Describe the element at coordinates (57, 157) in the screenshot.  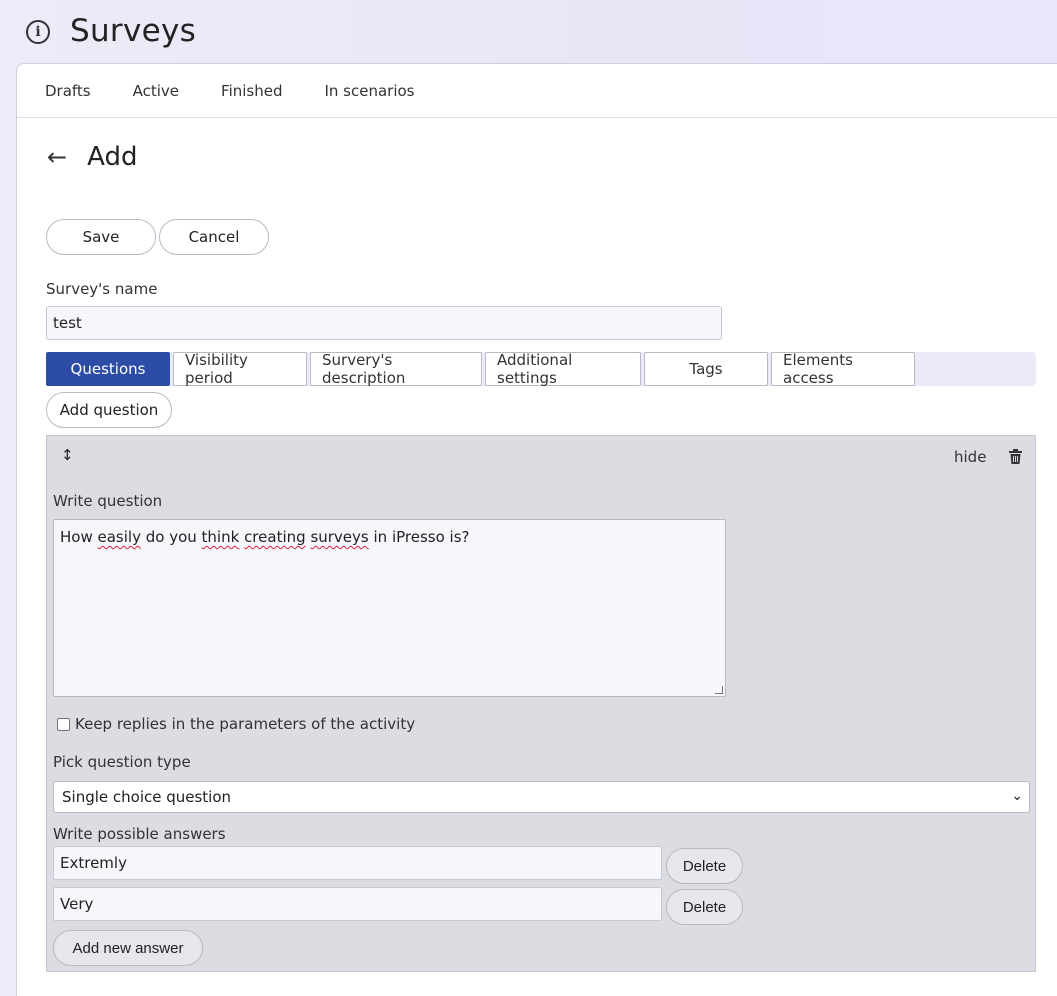
I see `arrow-left-icon: ←` at that location.